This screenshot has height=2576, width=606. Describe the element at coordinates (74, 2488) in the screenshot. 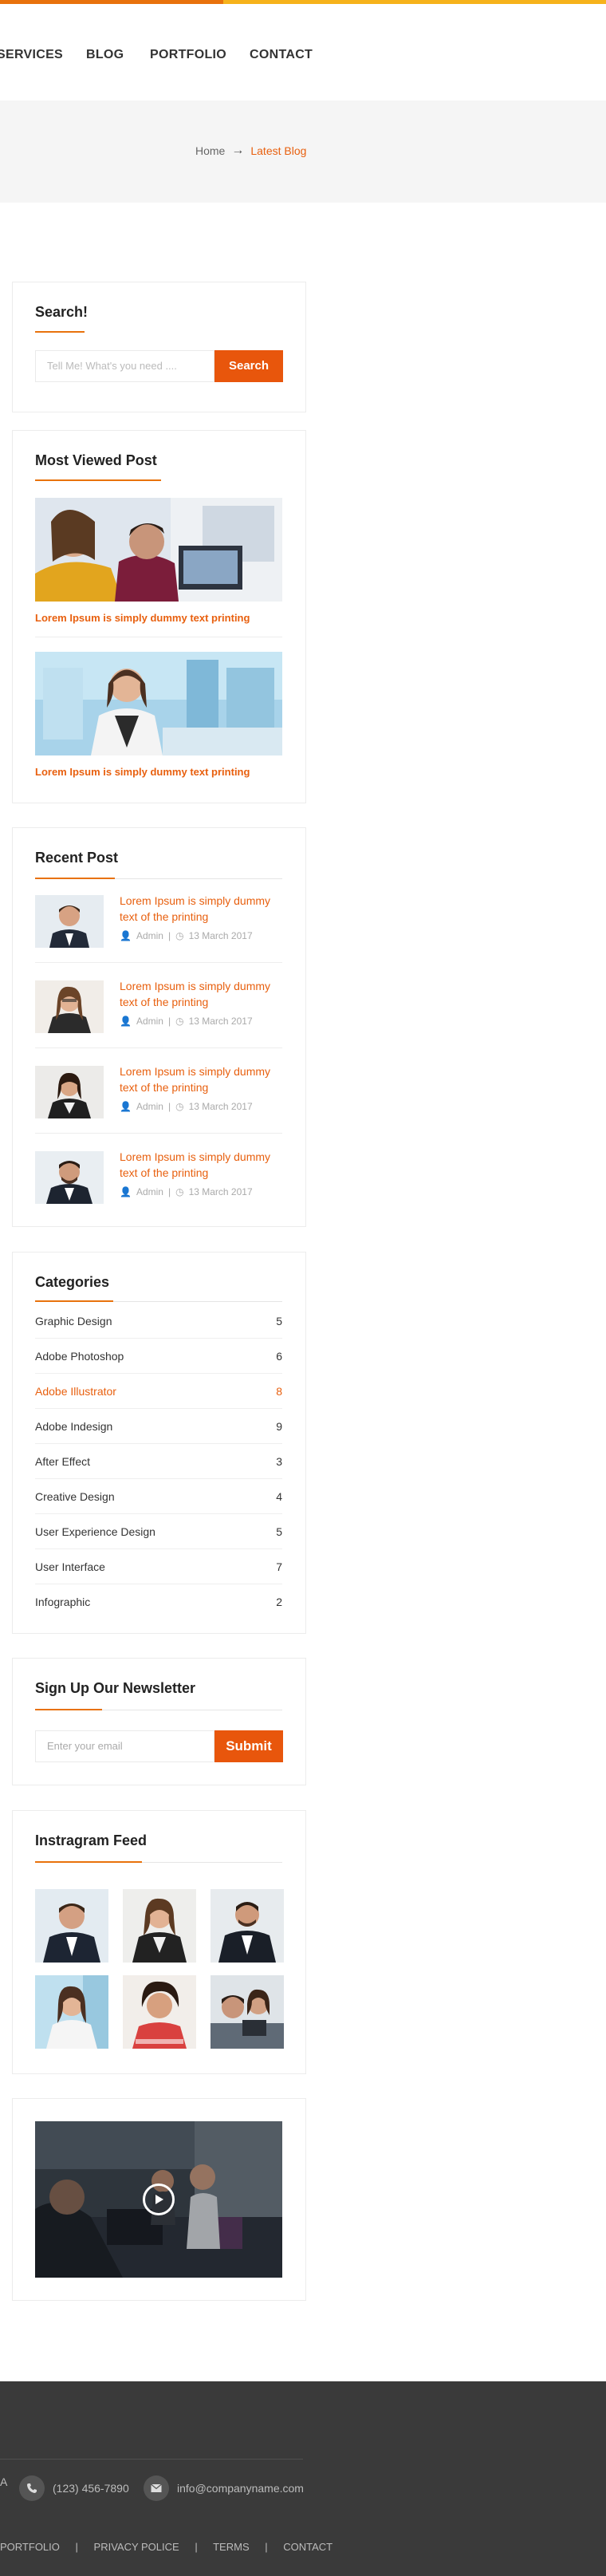

I see `footer-phone: (123) 456-7890` at that location.